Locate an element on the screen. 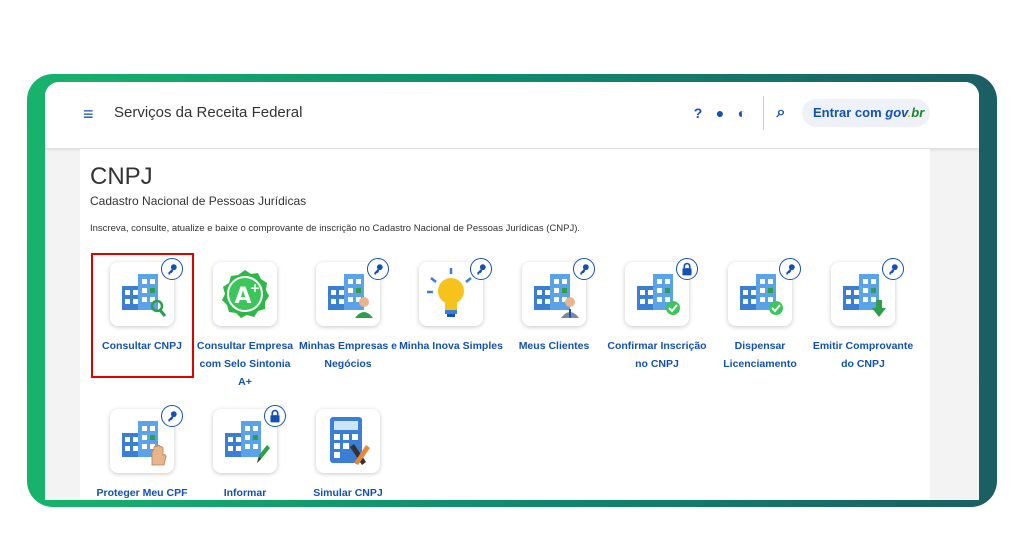 The image size is (1024, 536). cookies-icon: ● is located at coordinates (720, 113).